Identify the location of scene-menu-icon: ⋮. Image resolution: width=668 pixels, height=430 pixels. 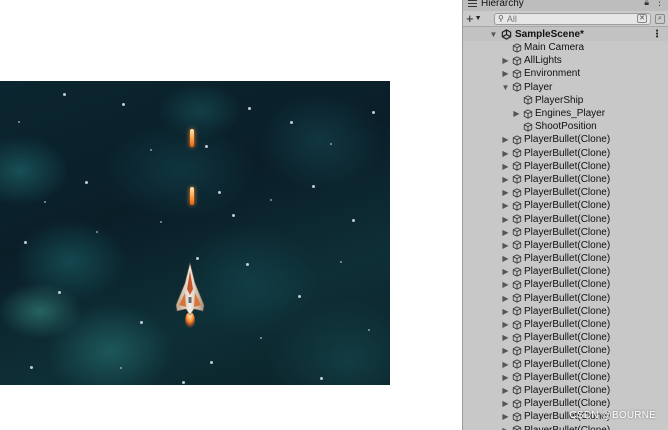
(657, 34).